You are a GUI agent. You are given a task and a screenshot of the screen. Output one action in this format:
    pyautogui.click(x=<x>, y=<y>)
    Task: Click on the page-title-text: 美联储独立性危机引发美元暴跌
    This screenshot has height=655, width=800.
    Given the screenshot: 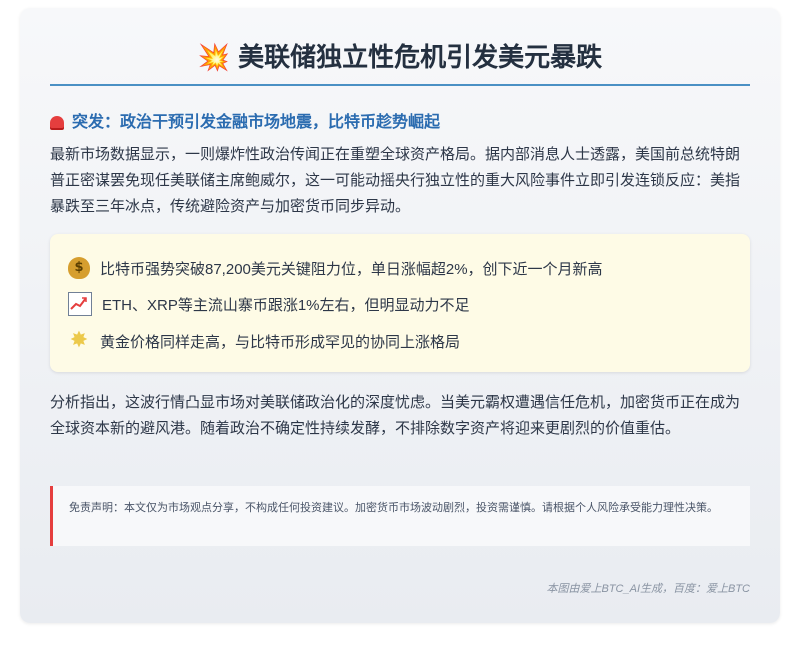 What is the action you would take?
    pyautogui.click(x=420, y=57)
    